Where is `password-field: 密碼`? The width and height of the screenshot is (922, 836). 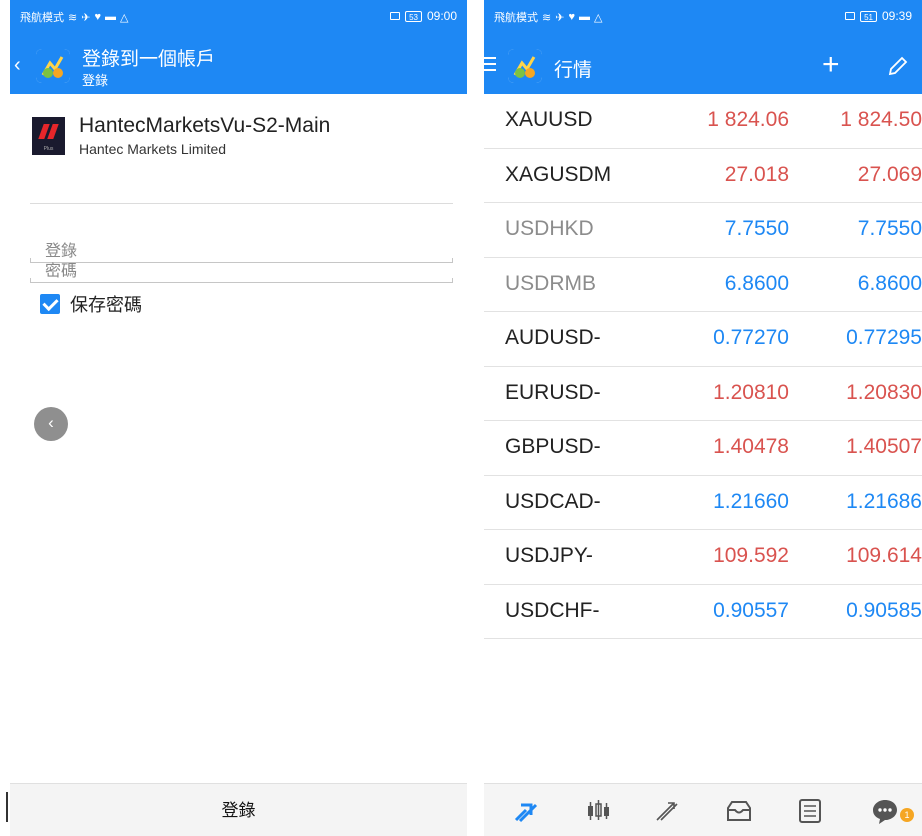 password-field: 密碼 is located at coordinates (241, 268).